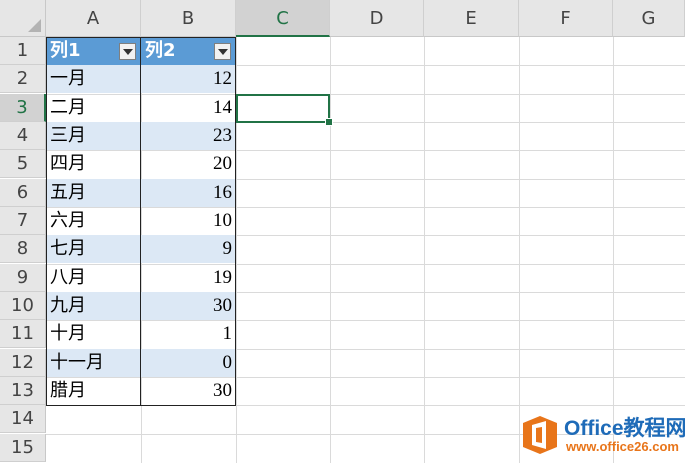 The height and width of the screenshot is (463, 685). I want to click on column-header-a: A, so click(93, 18).